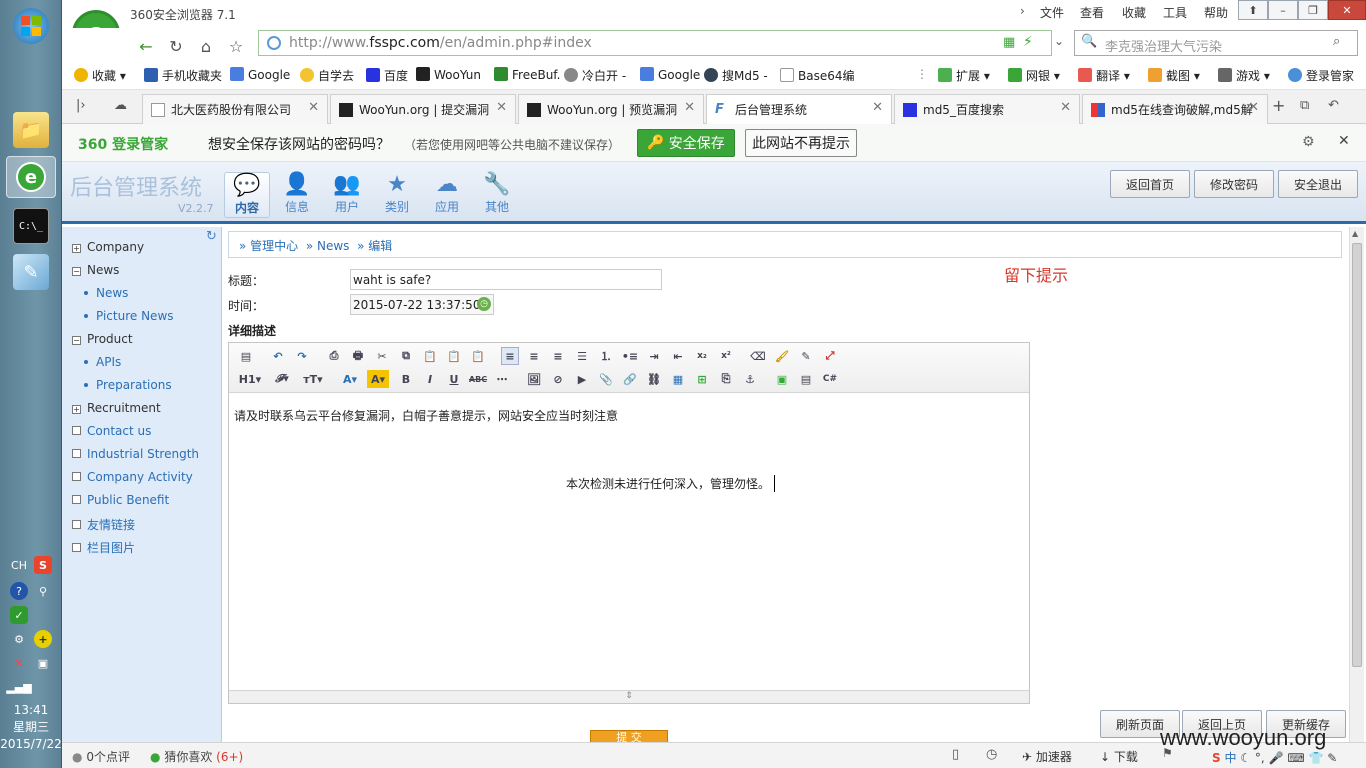  Describe the element at coordinates (1234, 184) in the screenshot. I see `change-password-button: 修改密码` at that location.